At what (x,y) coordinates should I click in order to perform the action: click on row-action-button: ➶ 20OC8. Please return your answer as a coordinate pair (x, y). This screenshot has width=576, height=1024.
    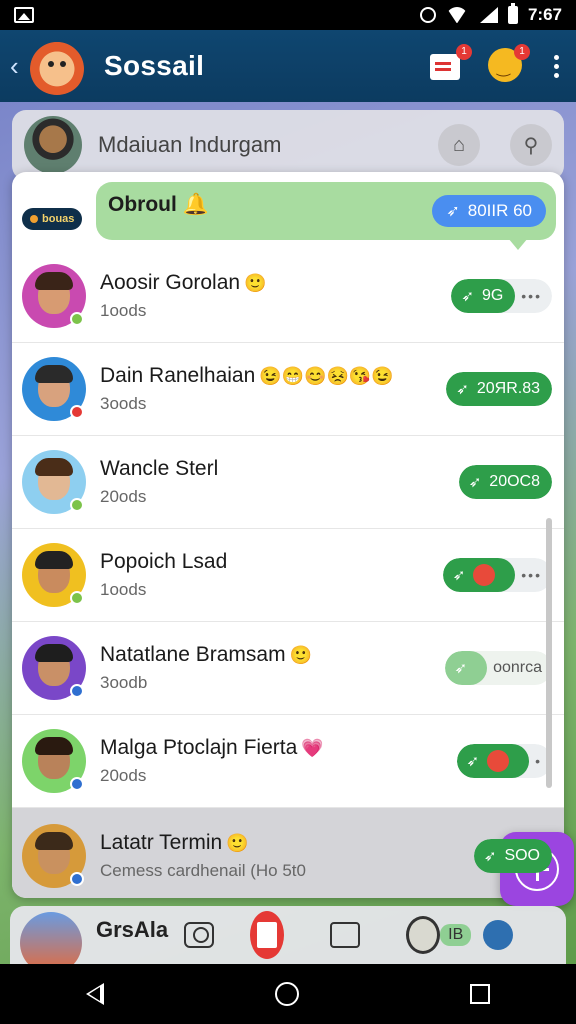
    Looking at the image, I should click on (505, 482).